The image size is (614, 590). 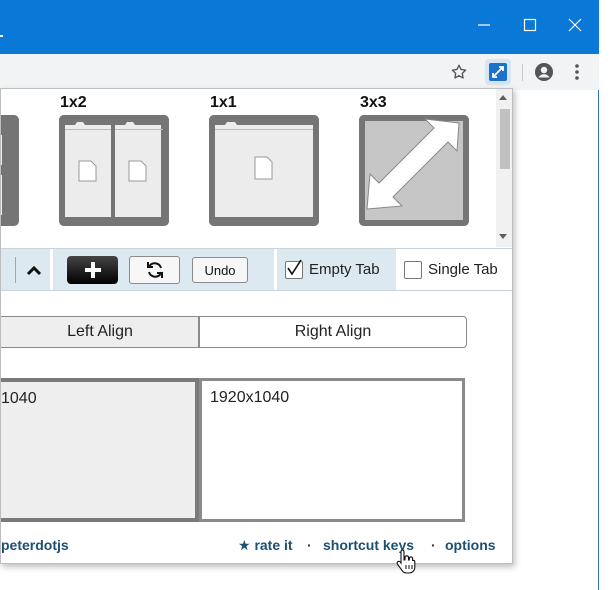 What do you see at coordinates (505, 139) in the screenshot?
I see `scroll-thumb` at bounding box center [505, 139].